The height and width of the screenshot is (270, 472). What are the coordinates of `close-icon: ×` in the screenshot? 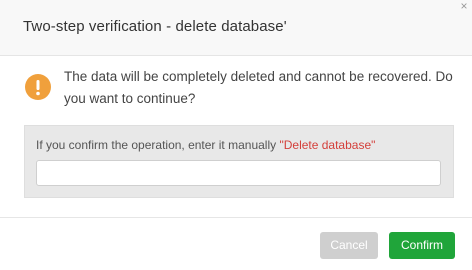 It's located at (464, 6).